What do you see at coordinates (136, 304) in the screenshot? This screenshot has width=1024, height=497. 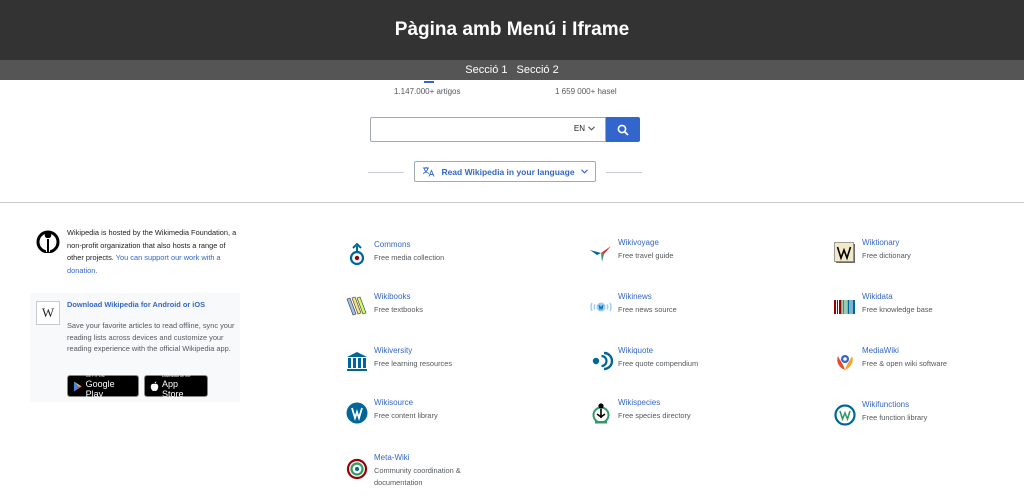 I see `app-download-title: Download Wikipedia for Android or iOS` at bounding box center [136, 304].